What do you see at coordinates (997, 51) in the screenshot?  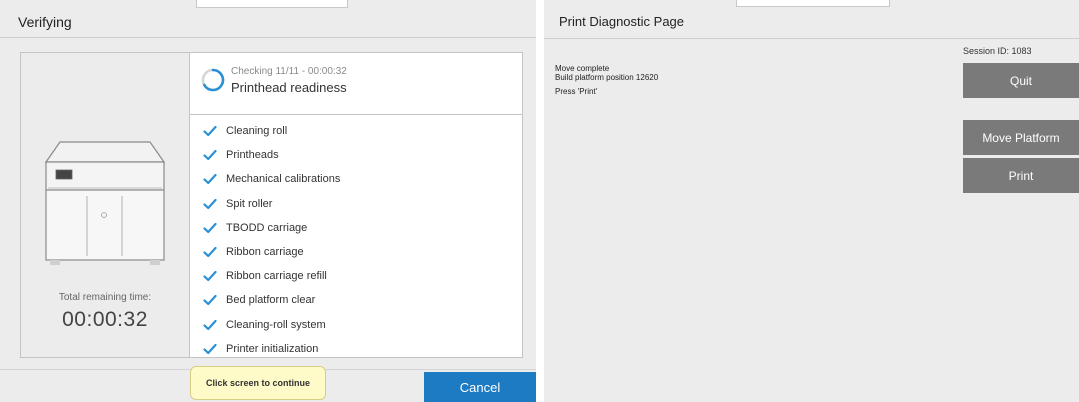 I see `session-id-label: Session ID: 1083` at bounding box center [997, 51].